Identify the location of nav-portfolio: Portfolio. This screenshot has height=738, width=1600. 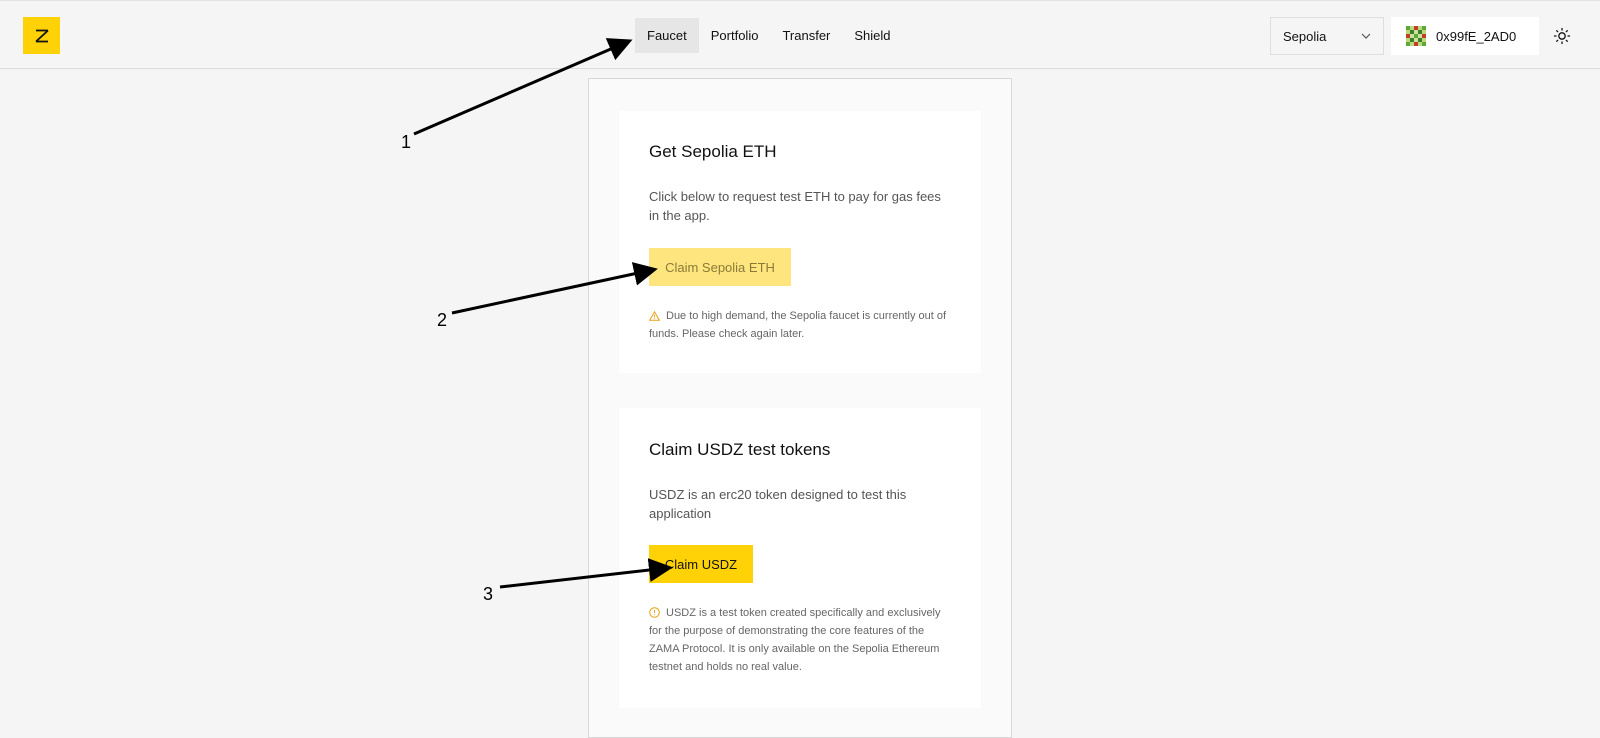
(735, 35).